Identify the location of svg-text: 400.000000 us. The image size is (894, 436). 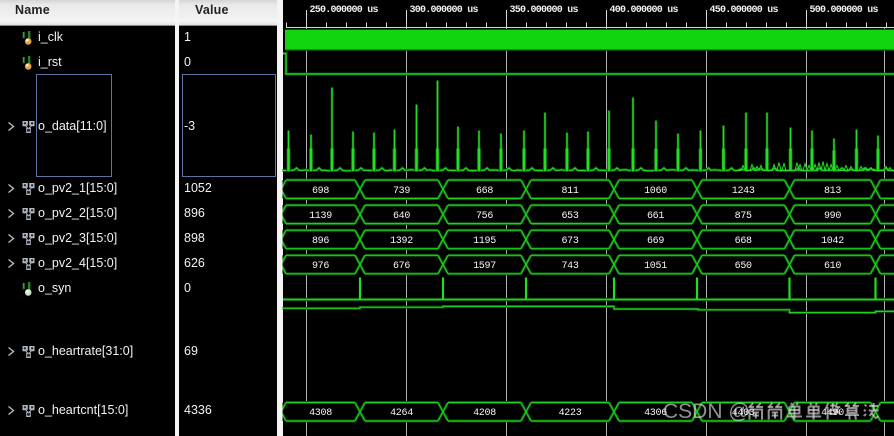
(644, 10).